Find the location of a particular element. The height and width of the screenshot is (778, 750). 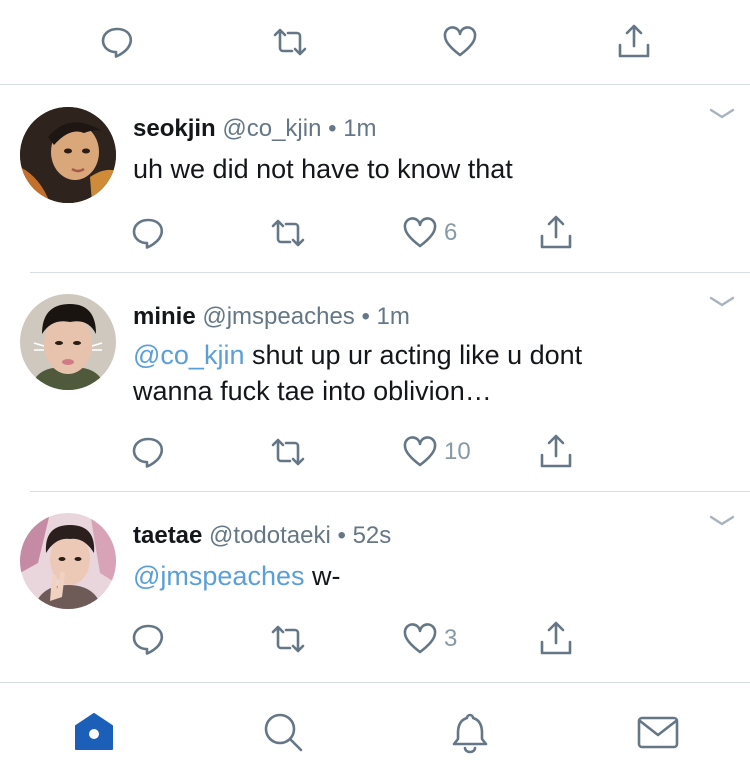

tweet-actions: 6 is located at coordinates (375, 233).